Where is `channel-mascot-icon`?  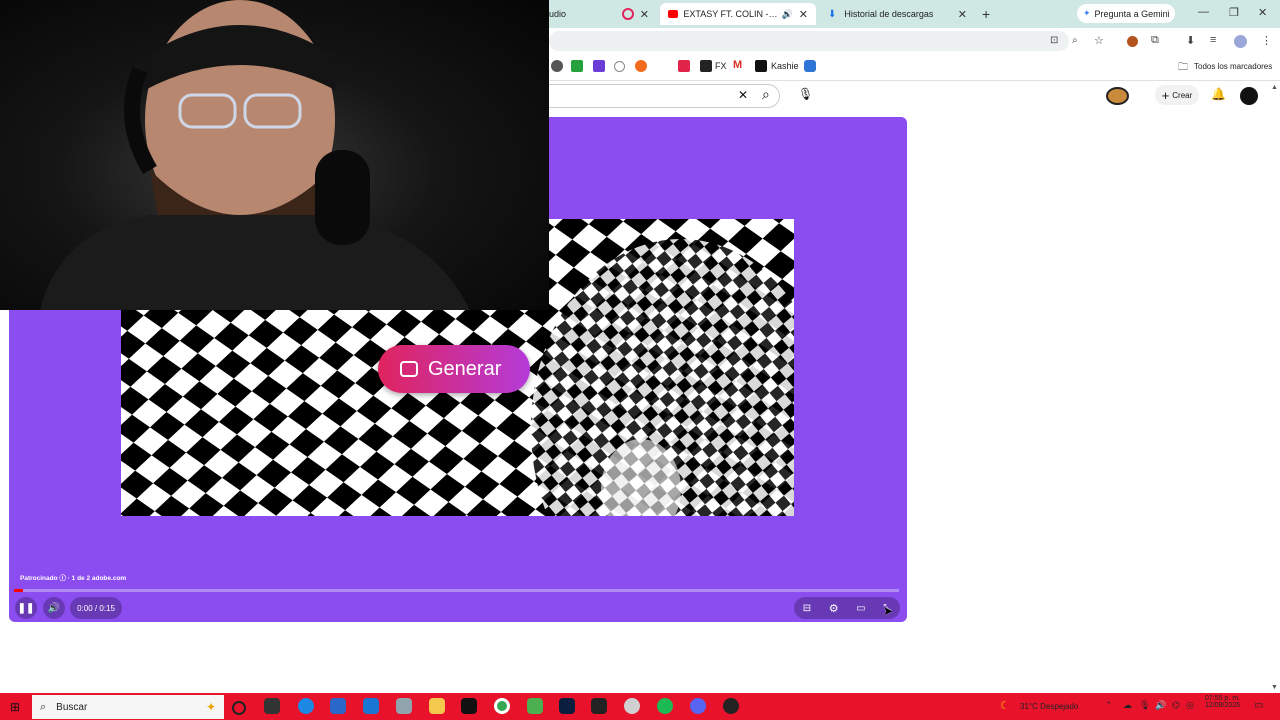
channel-mascot-icon is located at coordinates (1117, 96).